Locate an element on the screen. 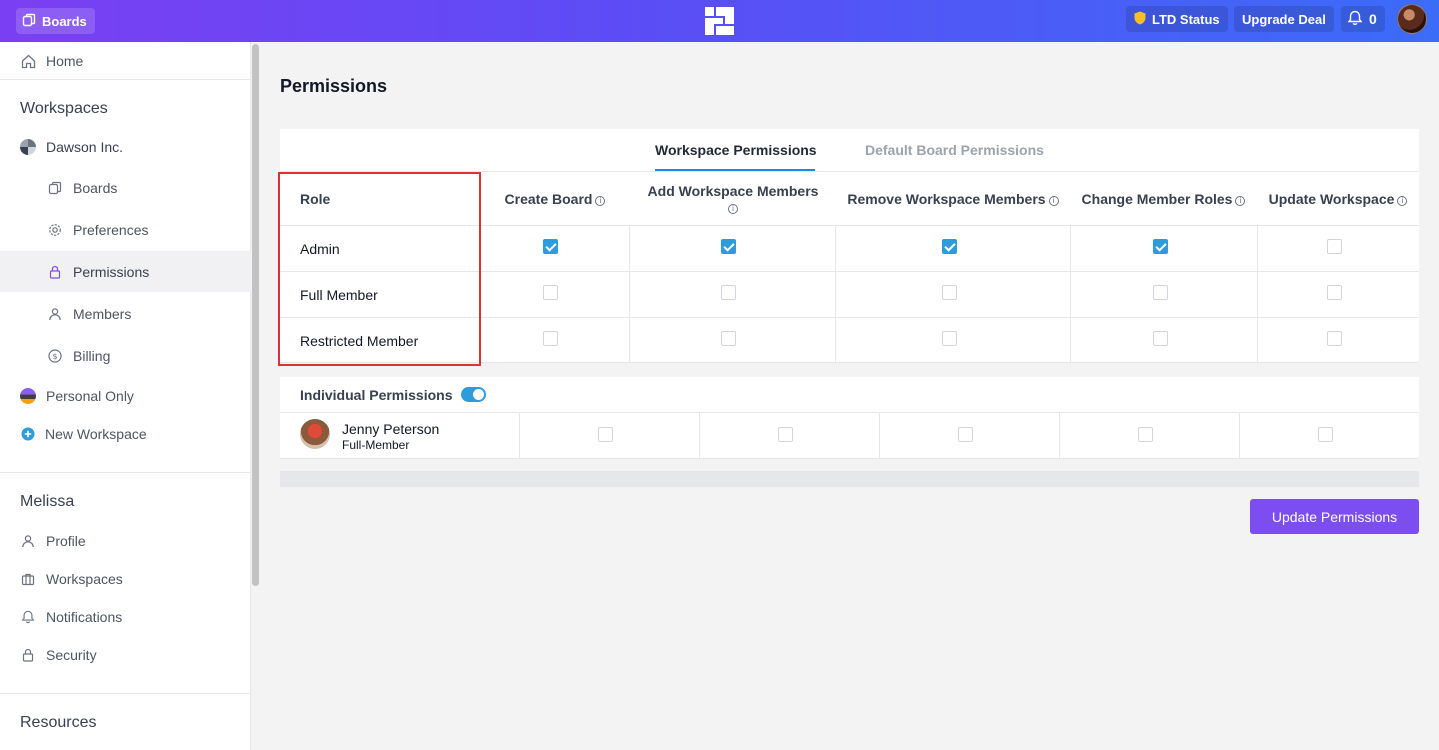  page-title: Permissions is located at coordinates (334, 86).